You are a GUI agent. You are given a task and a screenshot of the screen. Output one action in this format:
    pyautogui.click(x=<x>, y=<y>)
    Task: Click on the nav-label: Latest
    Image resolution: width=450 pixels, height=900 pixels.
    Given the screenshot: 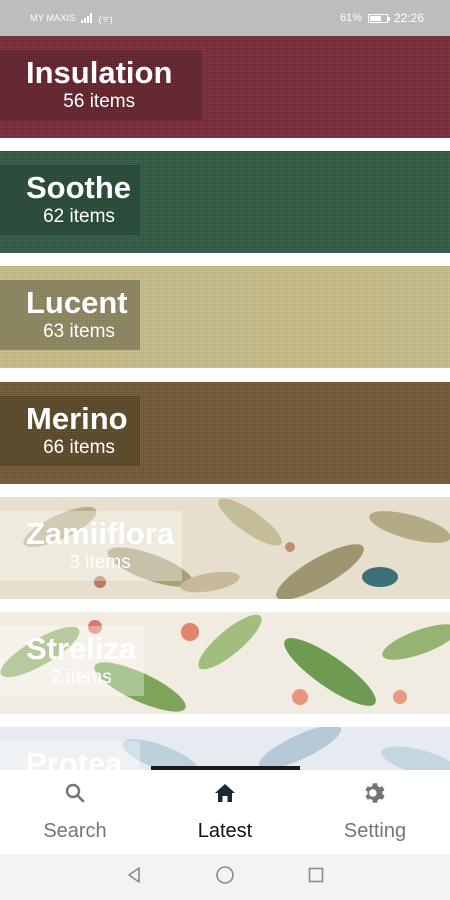 What is the action you would take?
    pyautogui.click(x=225, y=831)
    